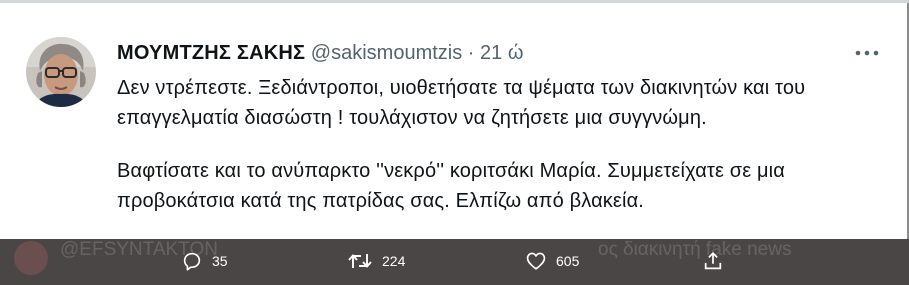 Image resolution: width=909 pixels, height=285 pixels. I want to click on tweet-header: ΜΟΥΜΤΖΗΣ ΣΑΚΗΣ @sakismoumtzis · 21 ώ, so click(320, 53).